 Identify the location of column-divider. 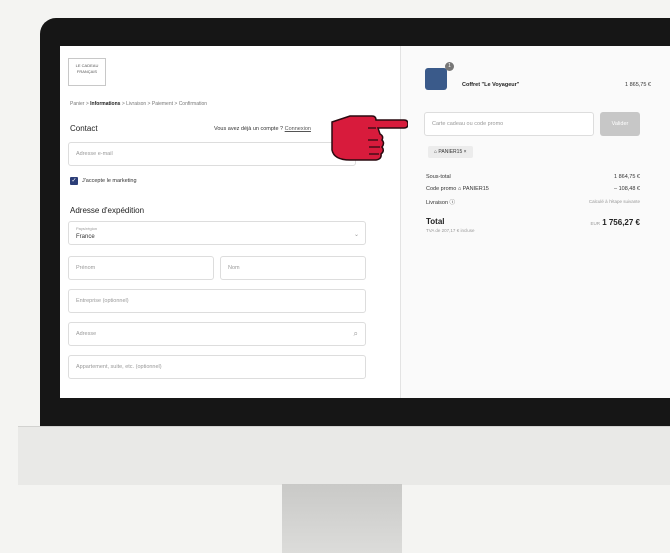
(400, 222).